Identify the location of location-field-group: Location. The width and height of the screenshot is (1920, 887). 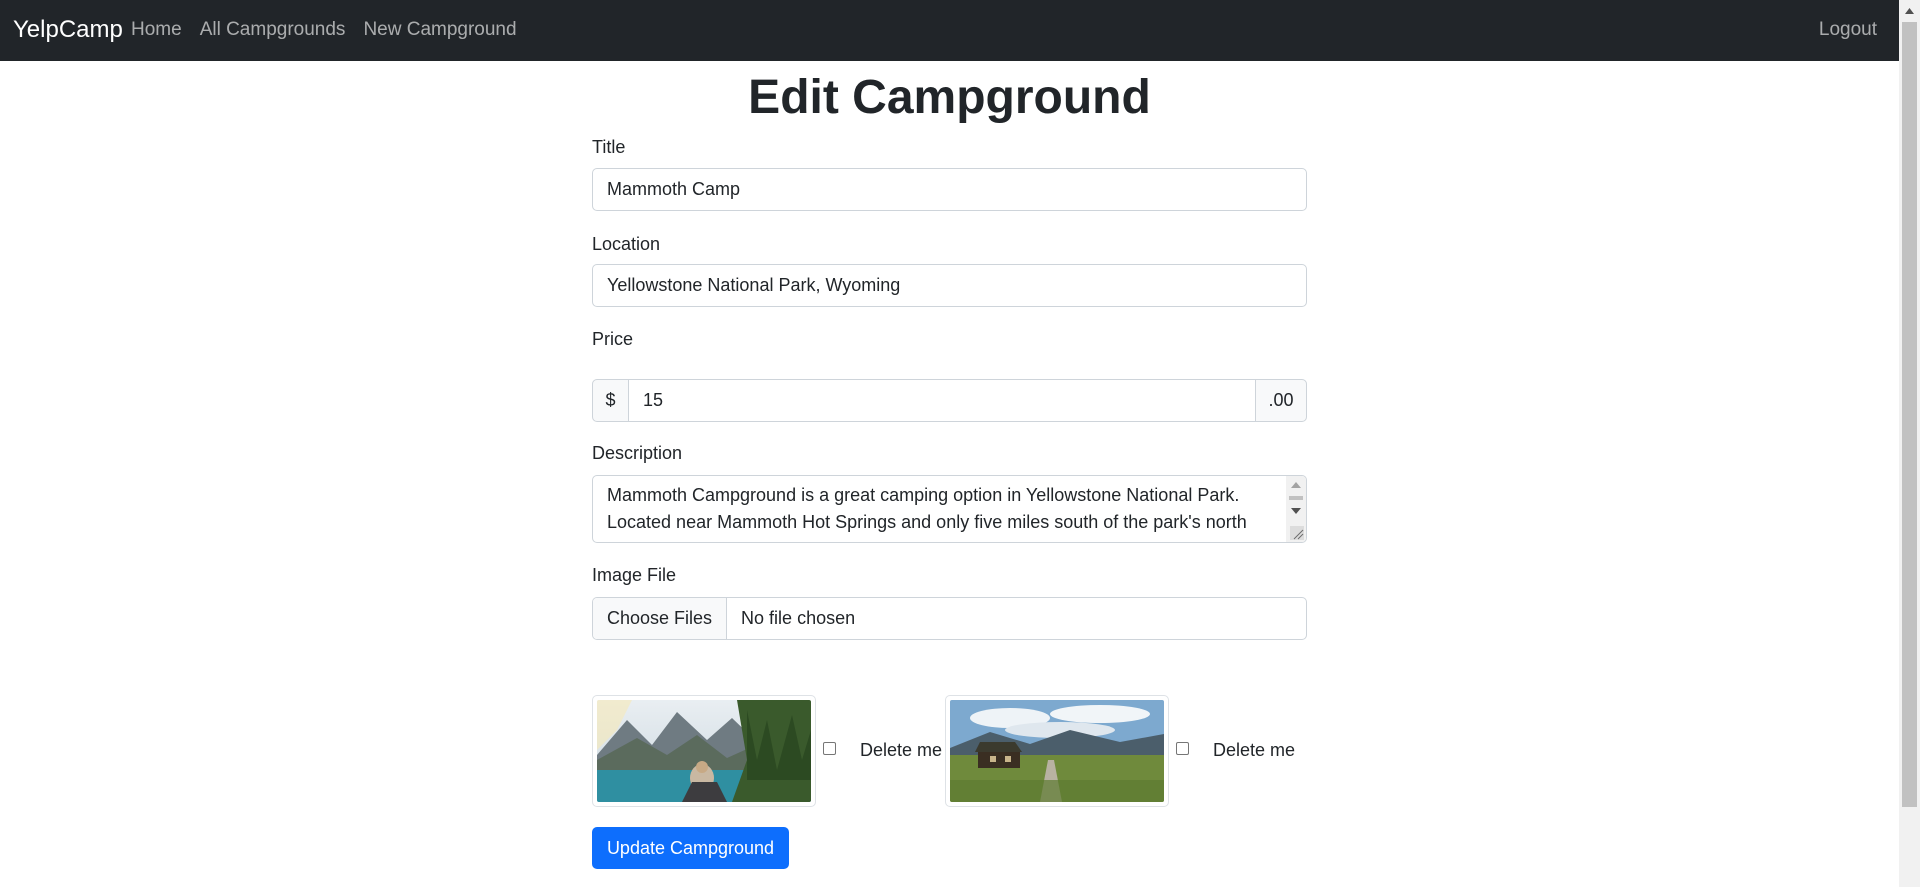
(626, 244).